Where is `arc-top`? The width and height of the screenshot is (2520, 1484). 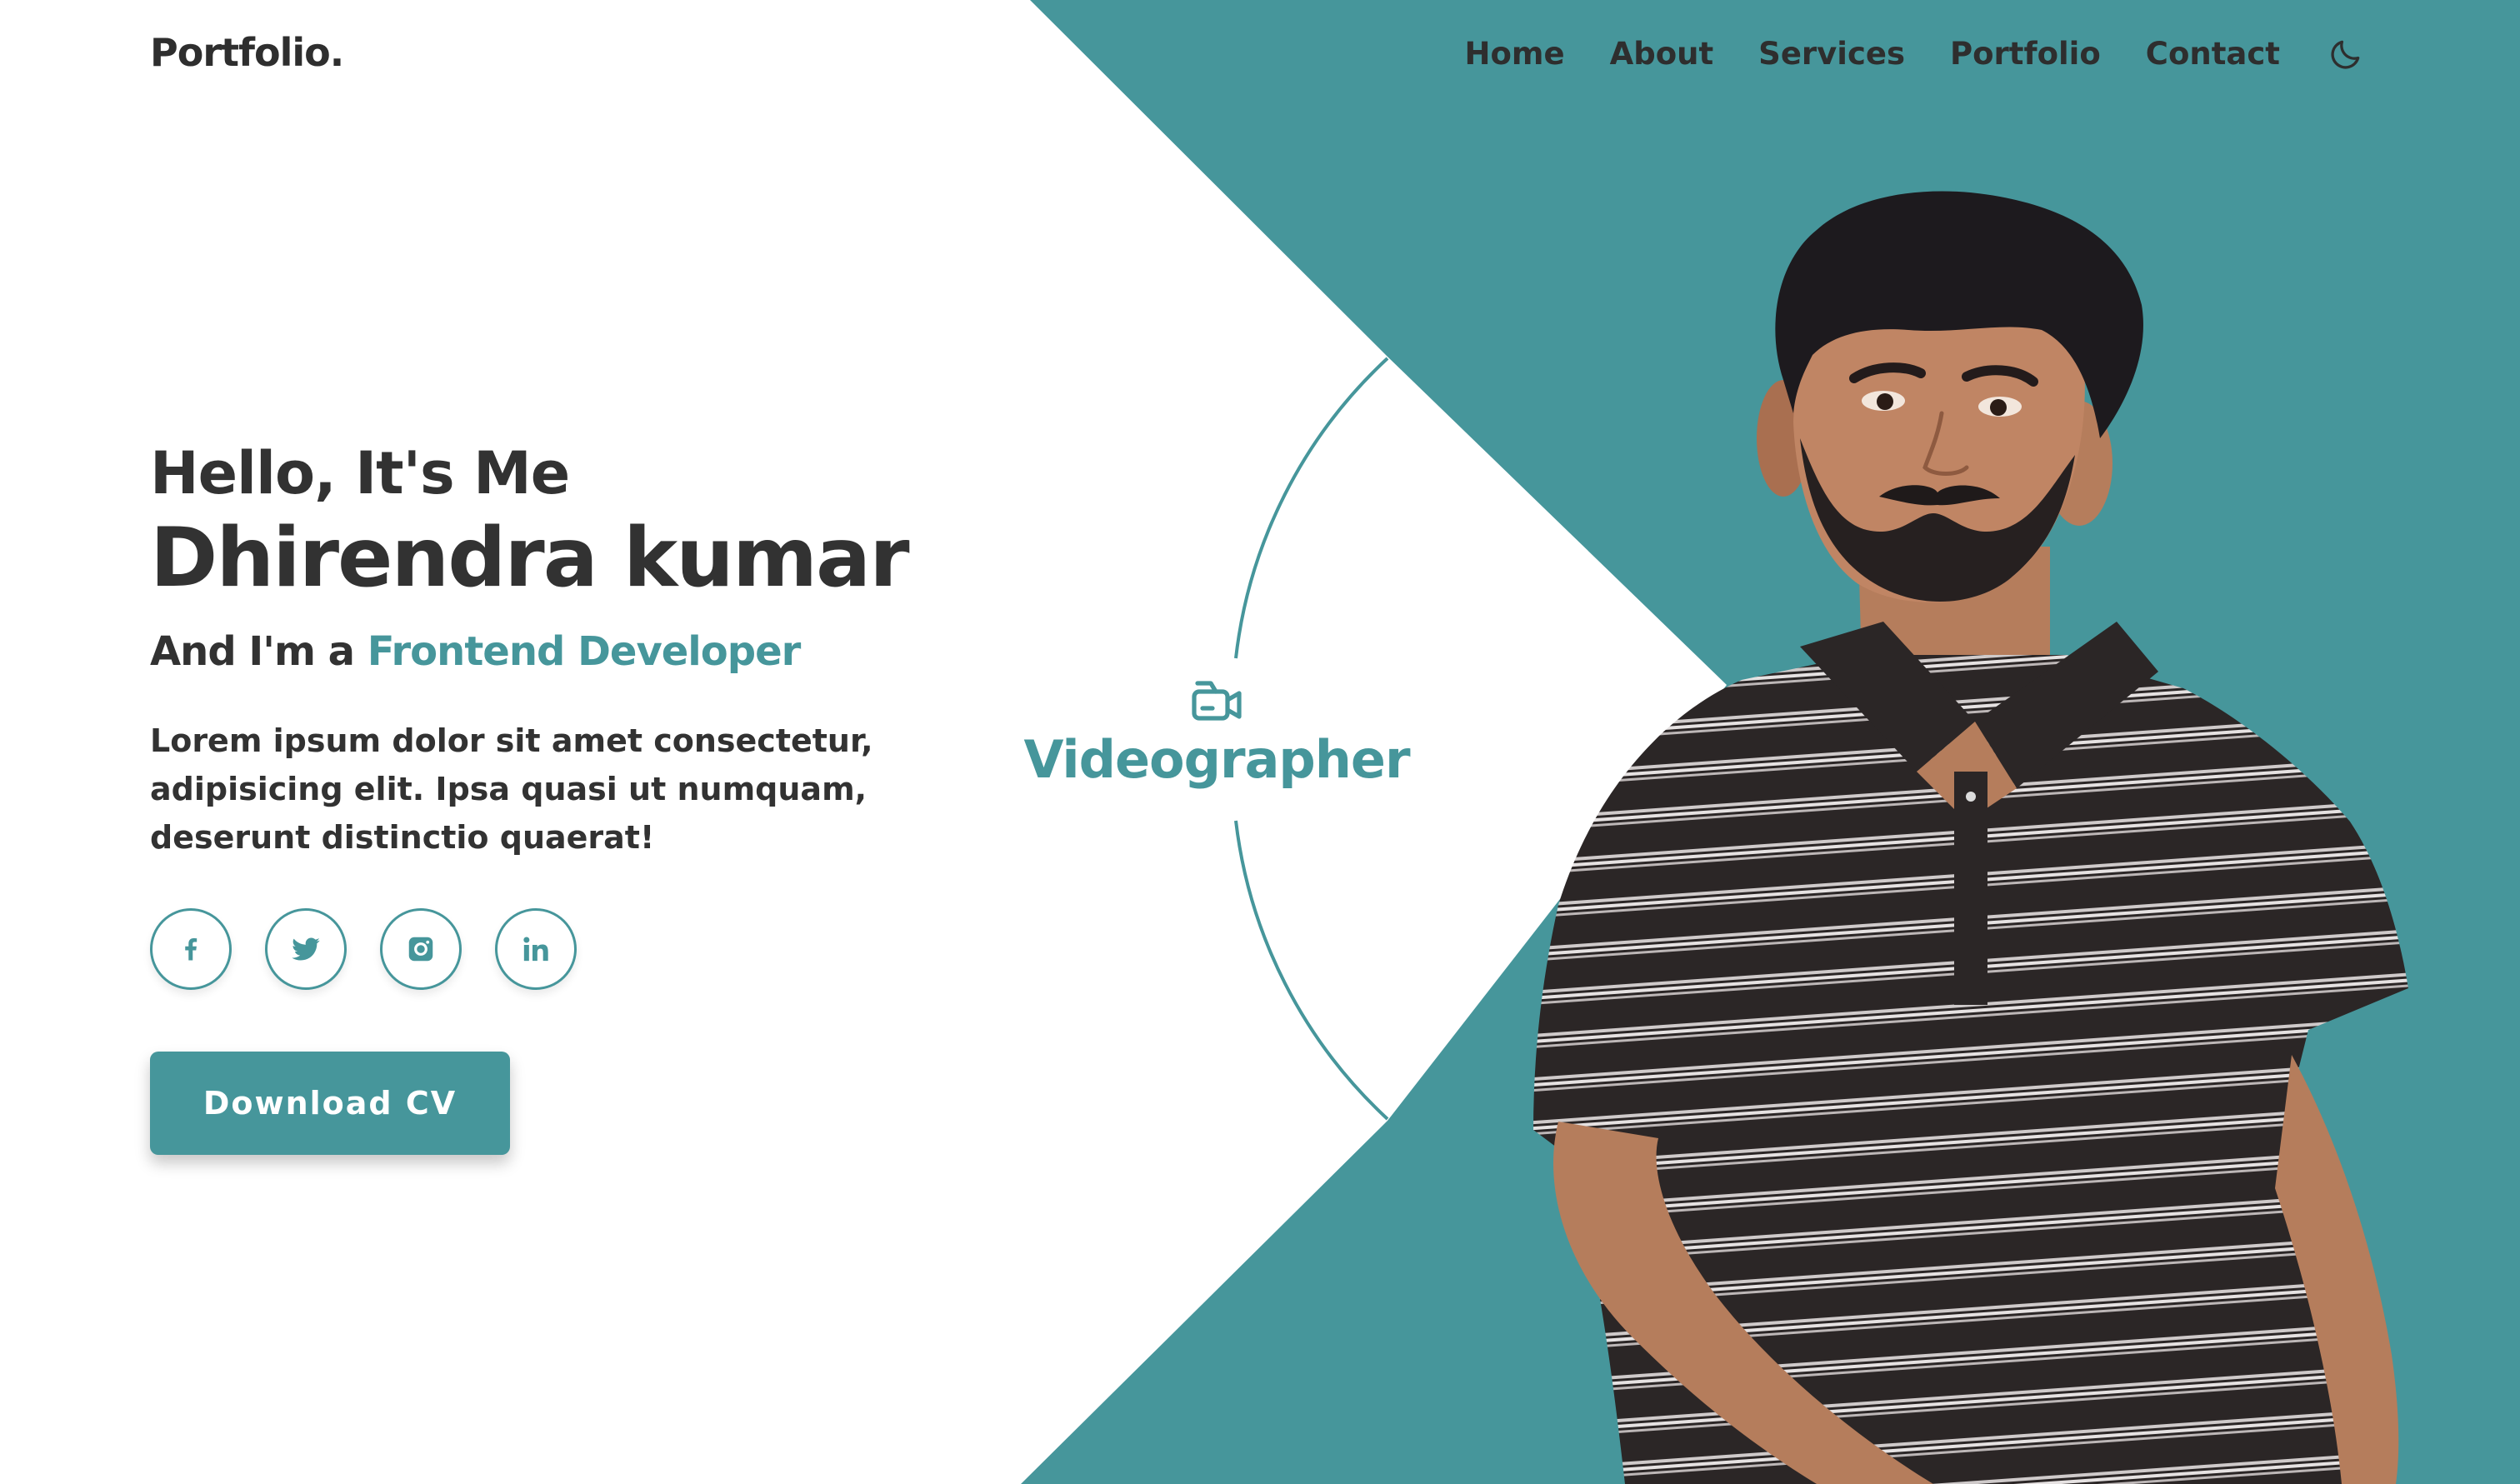 arc-top is located at coordinates (1311, 508).